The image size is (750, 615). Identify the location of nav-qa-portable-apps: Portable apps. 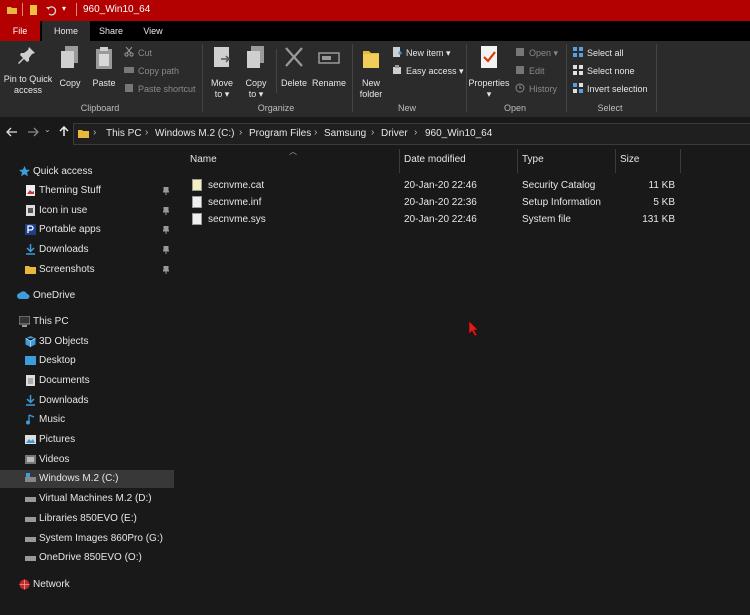
(87, 230).